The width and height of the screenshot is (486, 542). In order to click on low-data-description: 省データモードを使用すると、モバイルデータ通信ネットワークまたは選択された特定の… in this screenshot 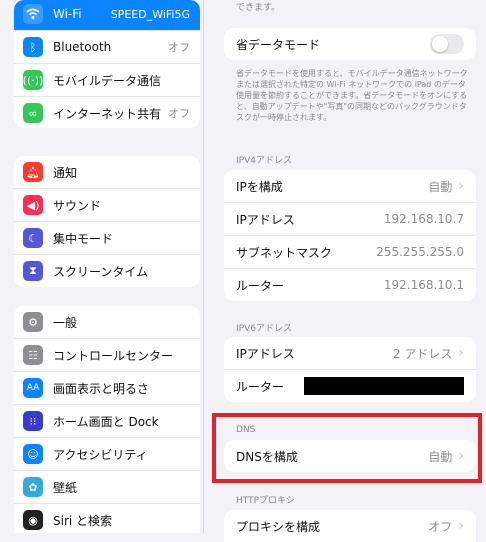, I will do `click(352, 95)`.